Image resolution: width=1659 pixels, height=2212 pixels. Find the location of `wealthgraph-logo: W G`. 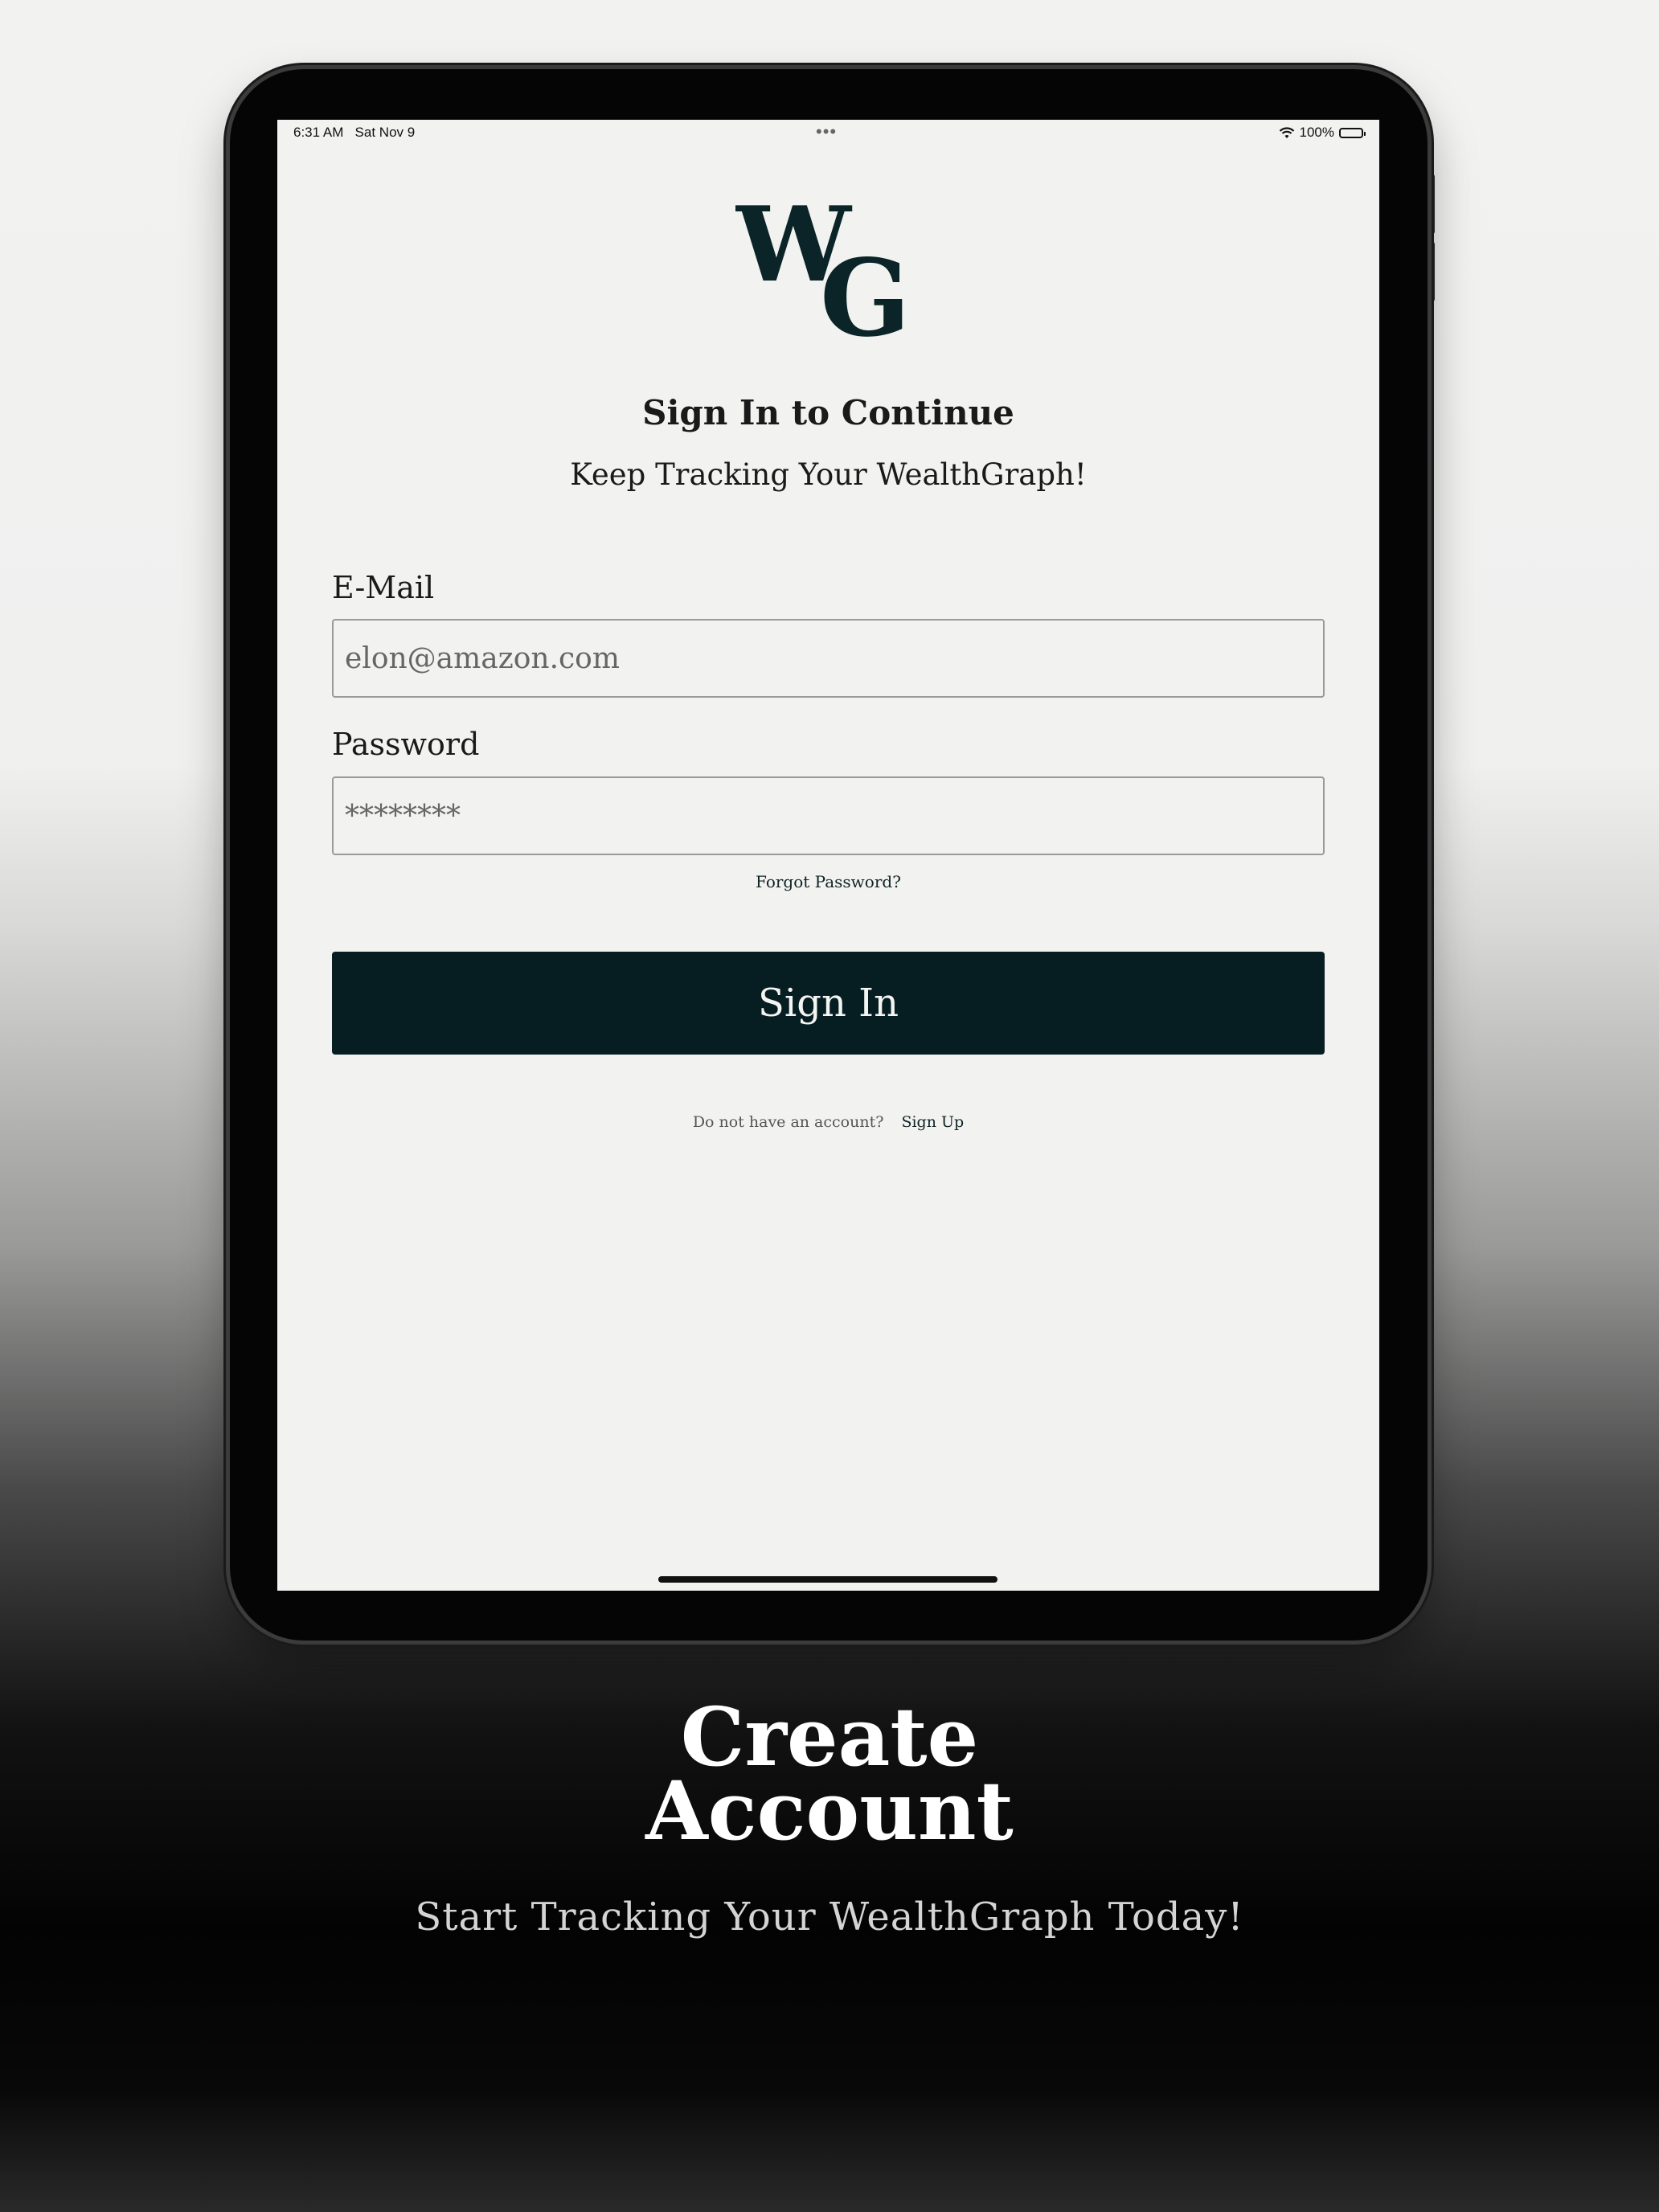

wealthgraph-logo: W G is located at coordinates (823, 264).